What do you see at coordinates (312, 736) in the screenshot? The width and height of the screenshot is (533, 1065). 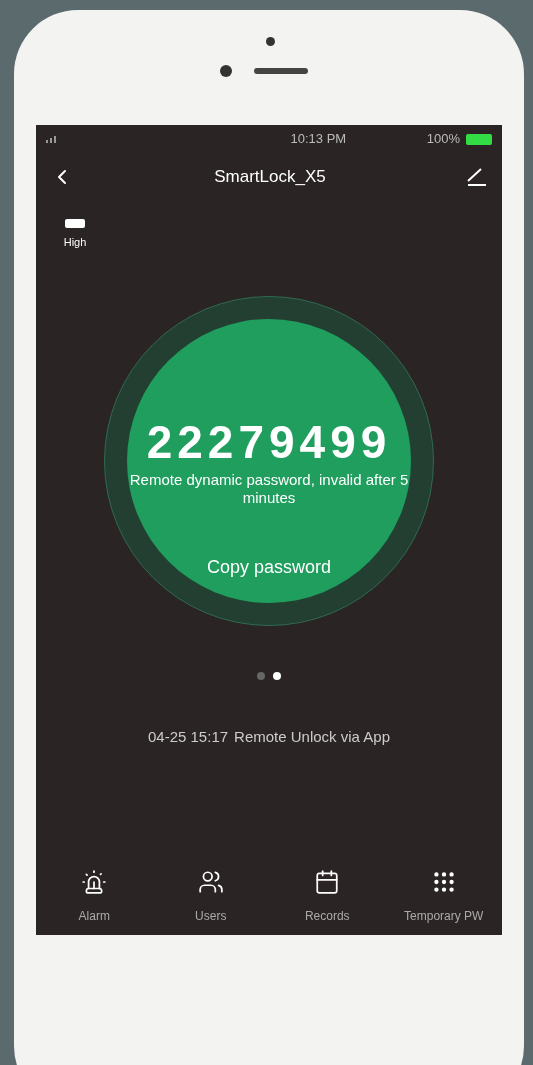 I see `record-event: Remote Unlock via App` at bounding box center [312, 736].